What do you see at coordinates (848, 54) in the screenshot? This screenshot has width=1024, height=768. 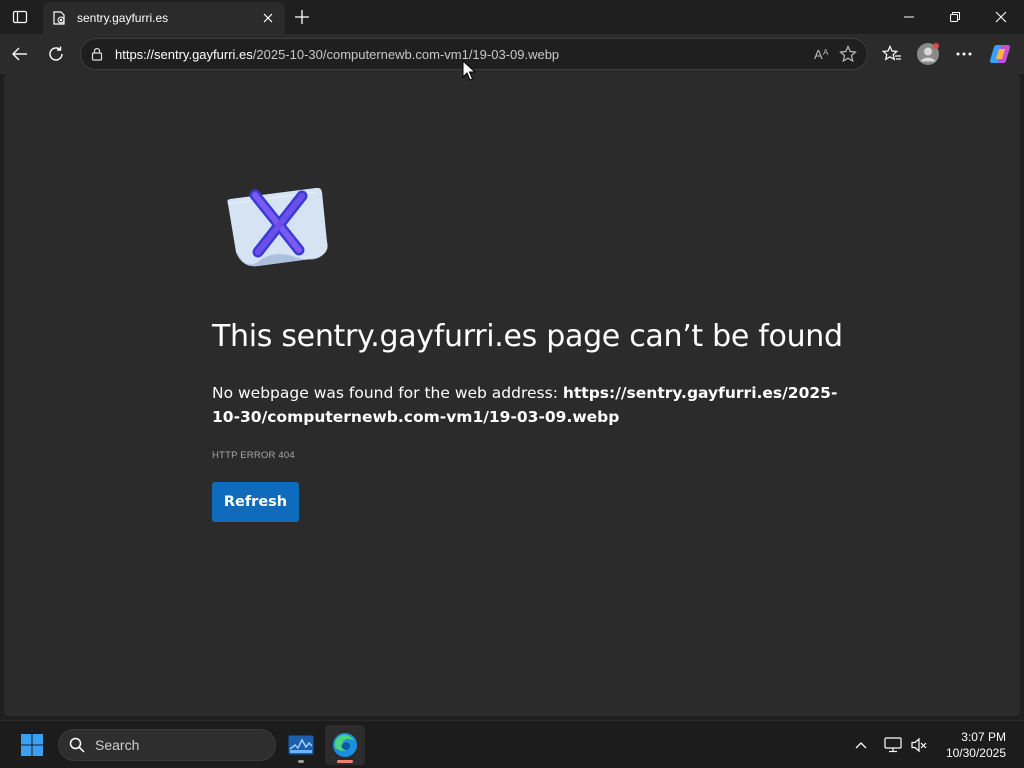 I see `star-icon` at bounding box center [848, 54].